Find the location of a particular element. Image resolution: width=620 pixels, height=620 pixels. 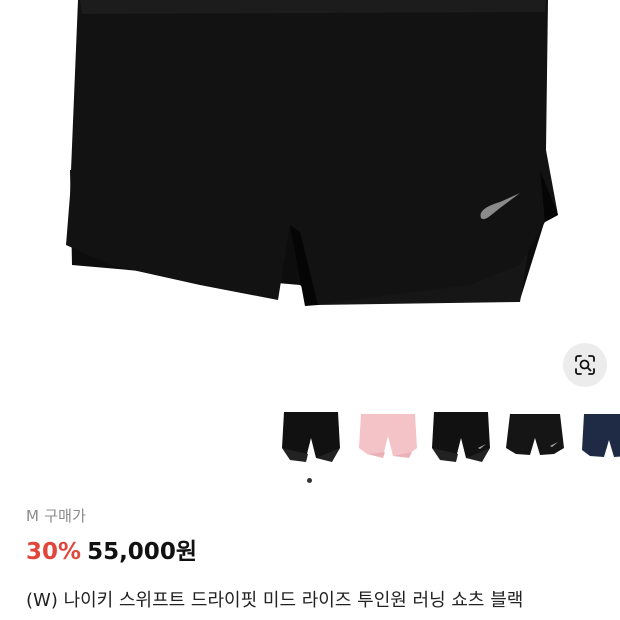

carousel-indicator is located at coordinates (309, 480).